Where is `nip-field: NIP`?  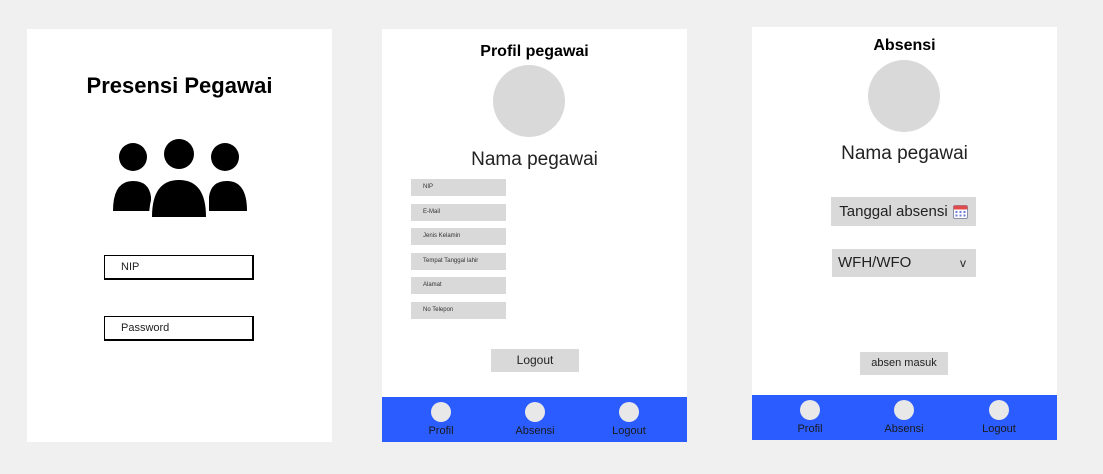 nip-field: NIP is located at coordinates (179, 267).